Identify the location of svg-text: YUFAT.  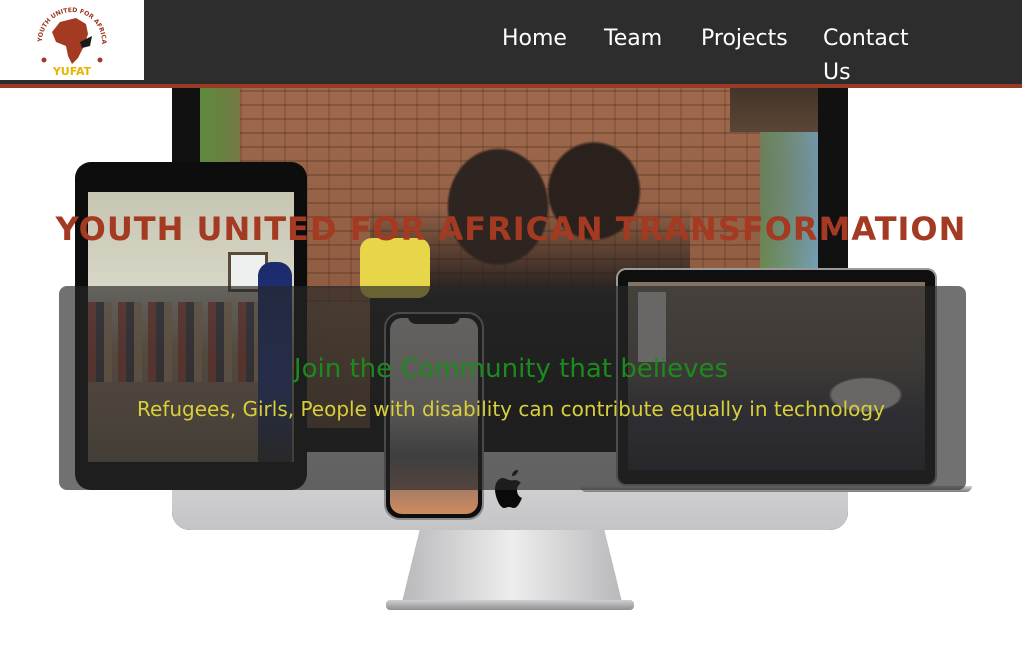
(72, 71).